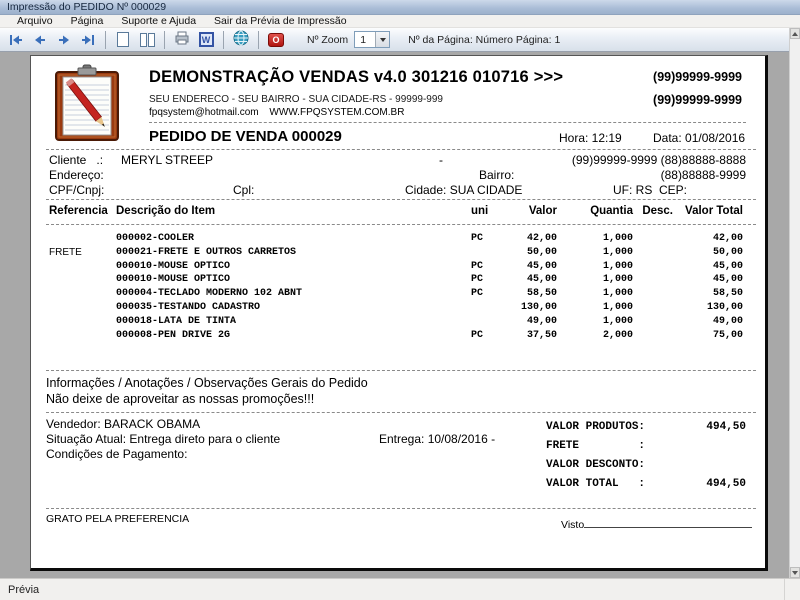 The width and height of the screenshot is (800, 600). What do you see at coordinates (611, 211) in the screenshot?
I see `header-quantia: Quantia` at bounding box center [611, 211].